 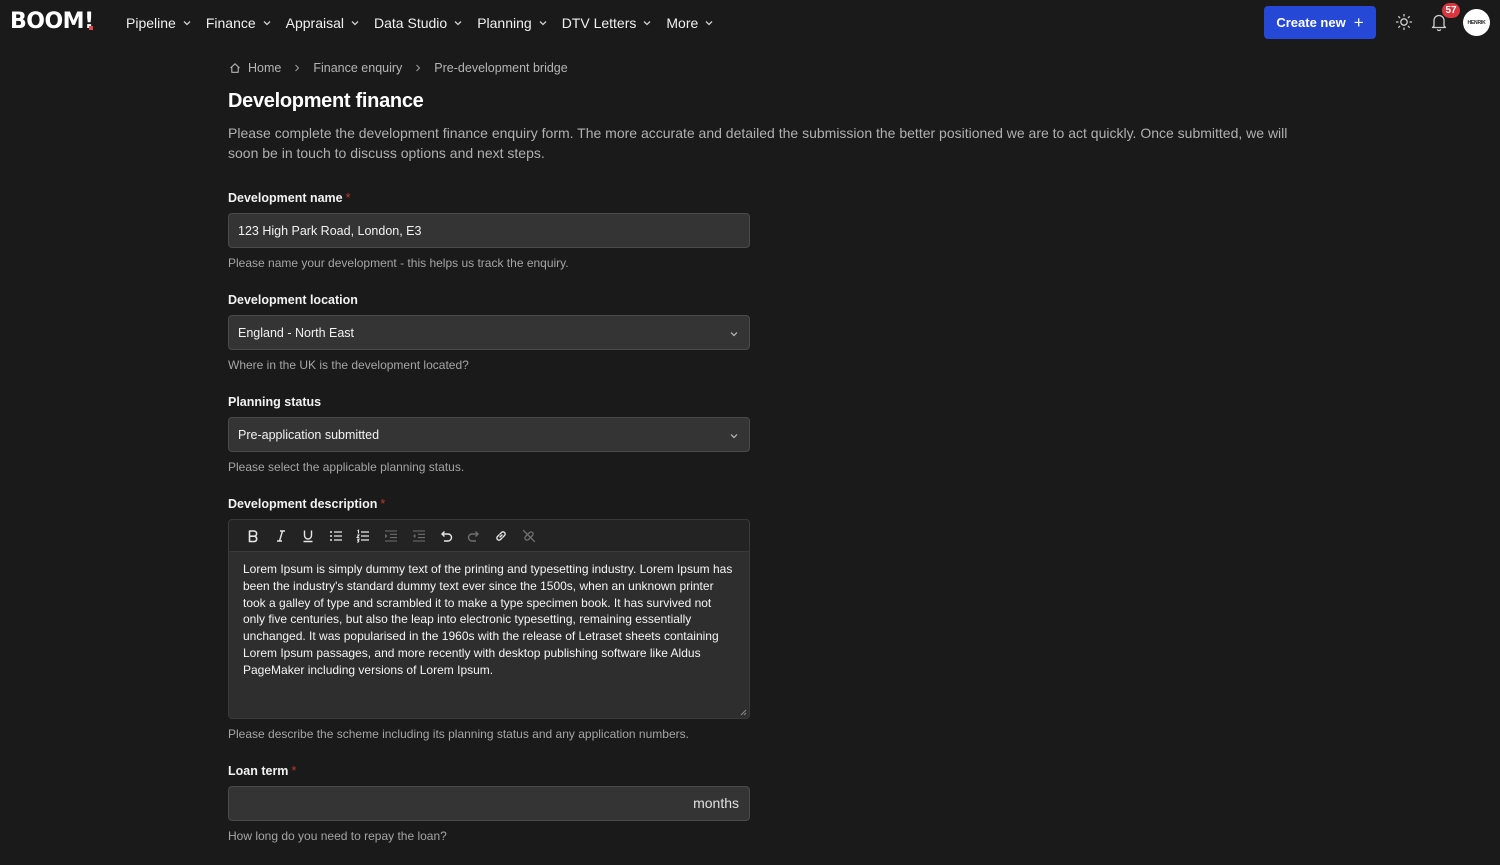 What do you see at coordinates (489, 536) in the screenshot?
I see `editor-toolbar` at bounding box center [489, 536].